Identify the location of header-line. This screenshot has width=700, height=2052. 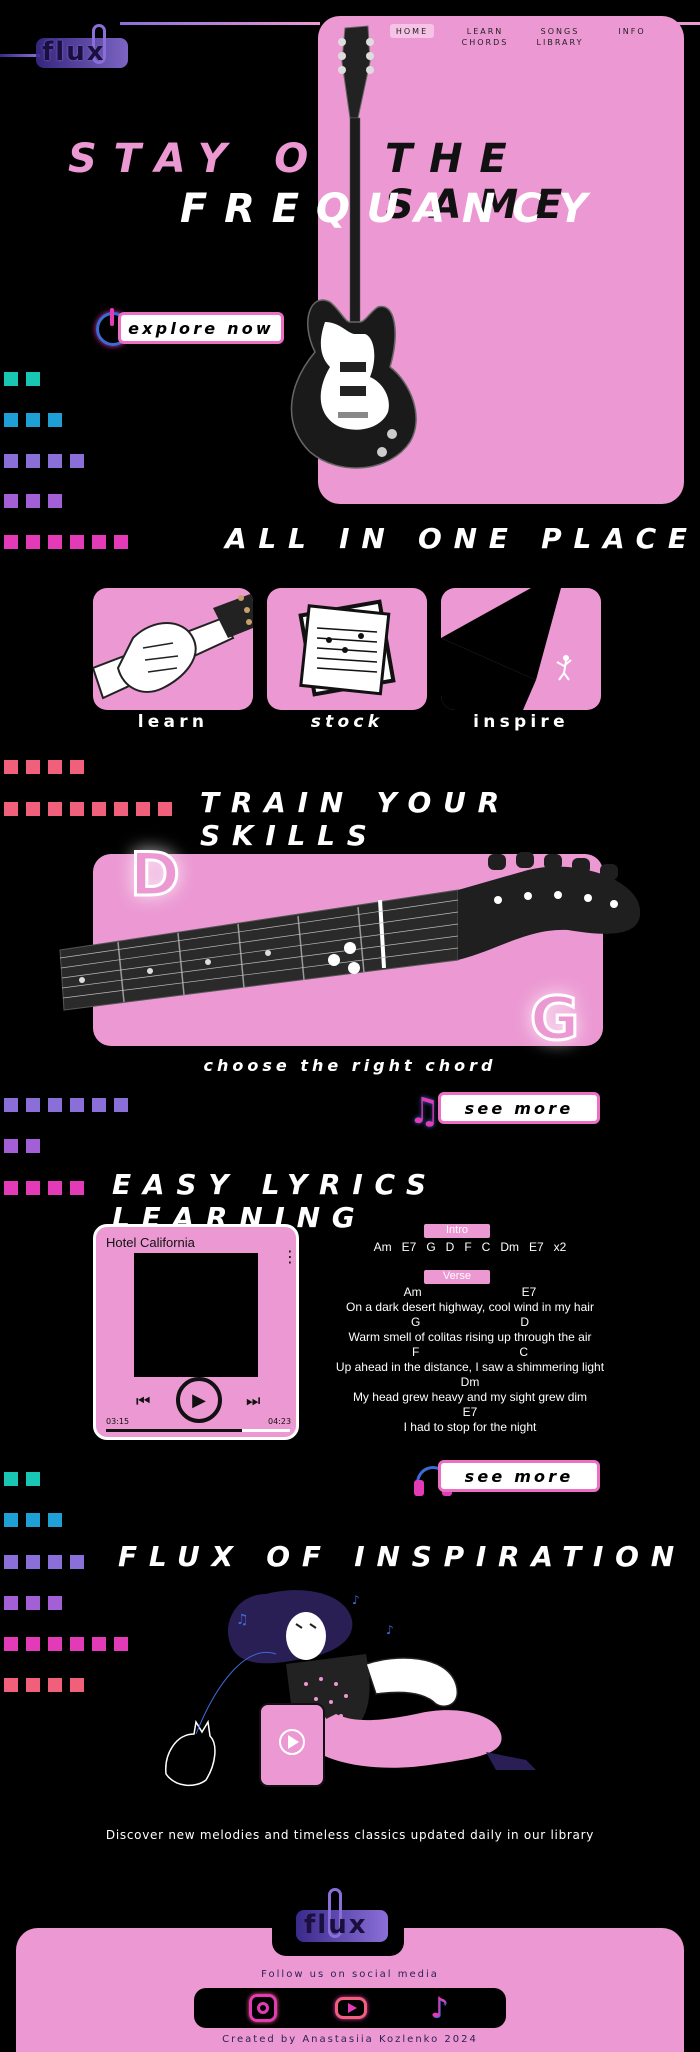
(20, 55).